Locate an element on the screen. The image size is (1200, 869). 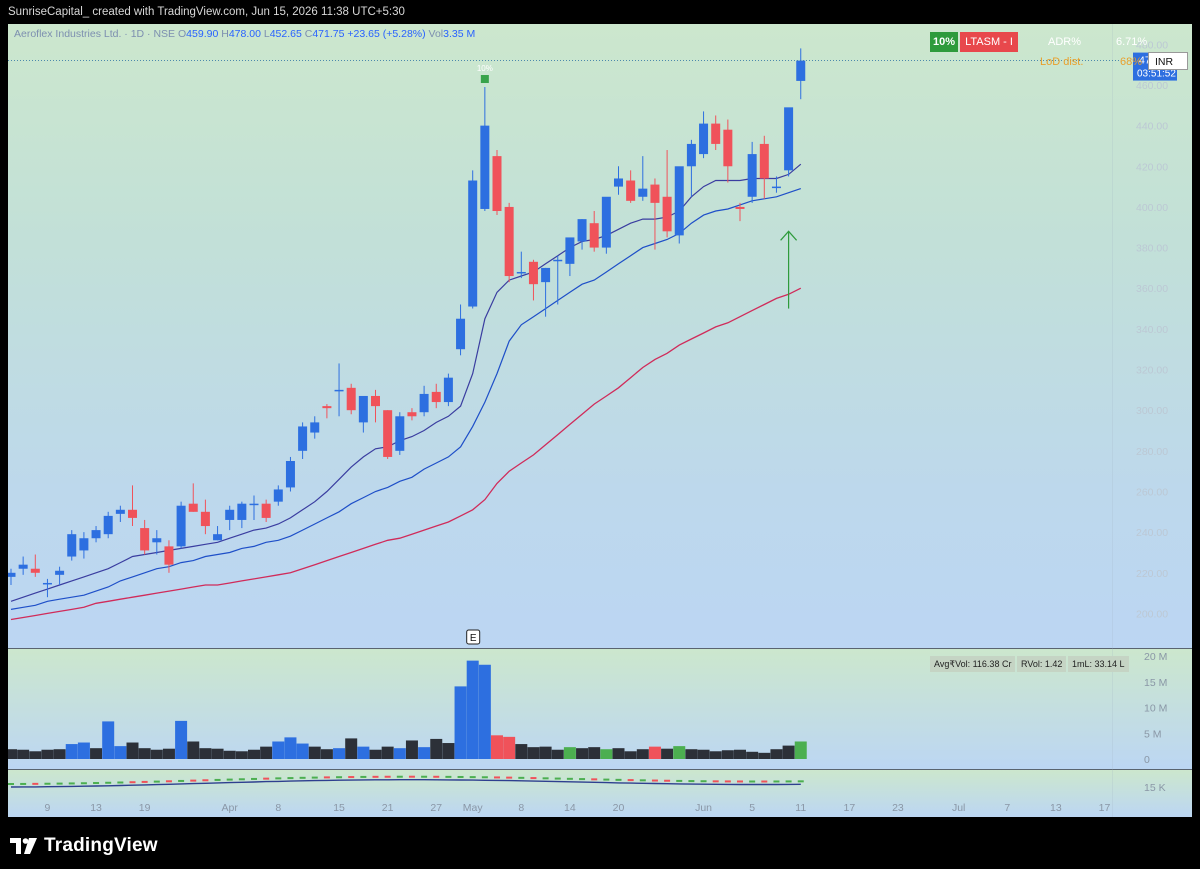
volume-value: 3.35 M is located at coordinates (459, 34).